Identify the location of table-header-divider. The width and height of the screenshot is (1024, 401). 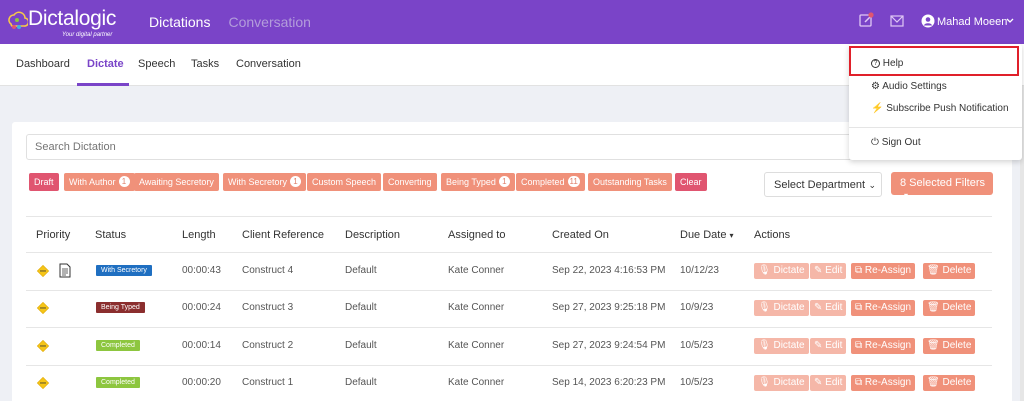
(509, 252).